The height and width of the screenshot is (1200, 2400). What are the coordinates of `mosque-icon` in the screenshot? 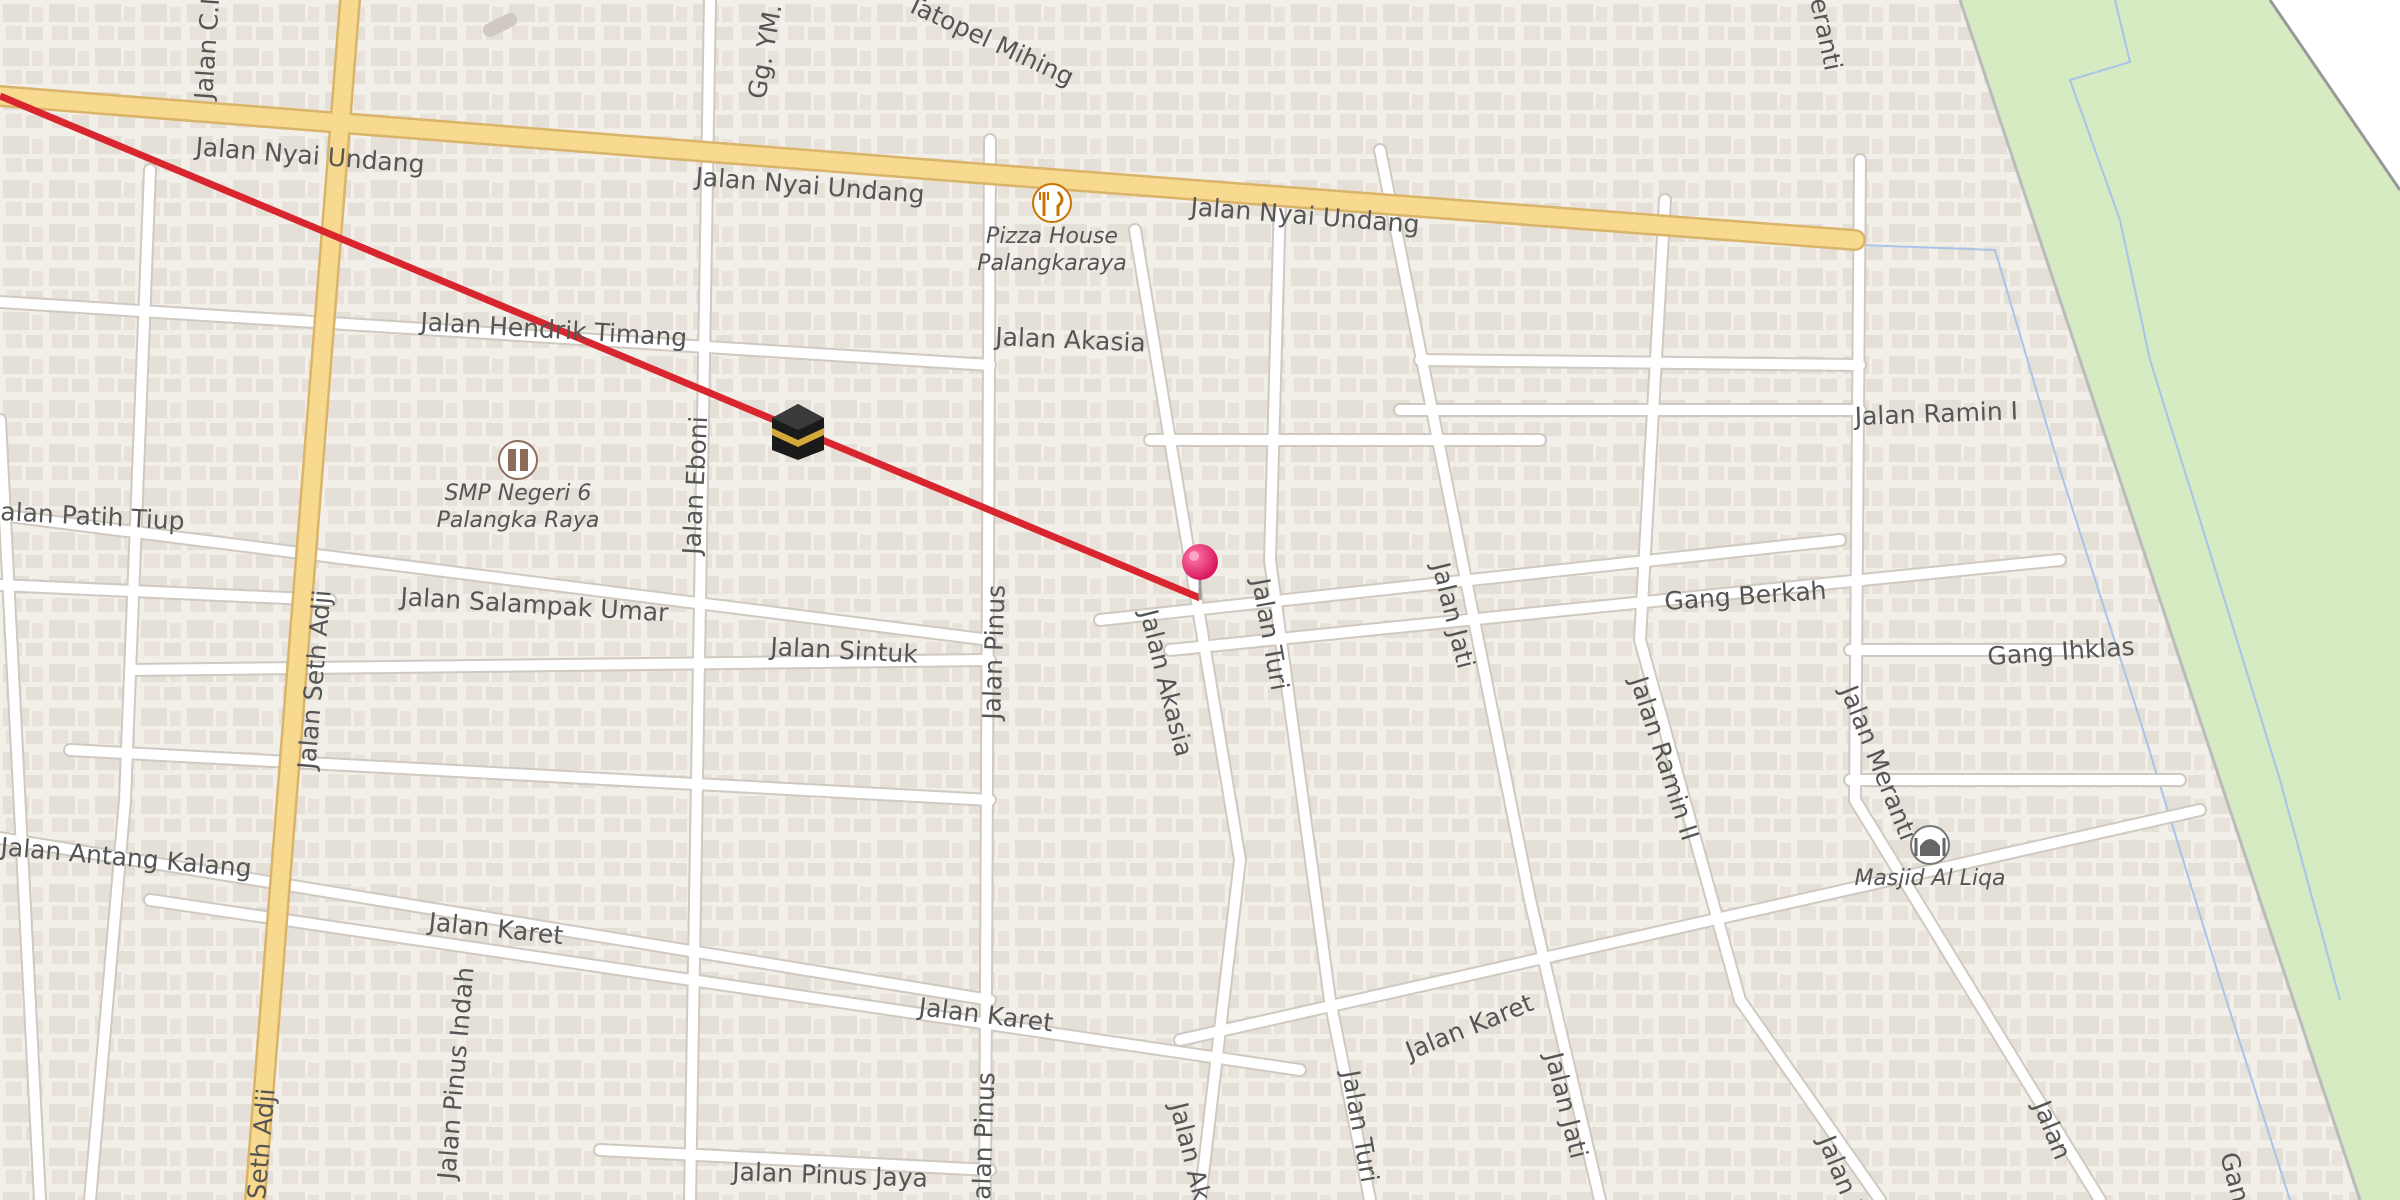 It's located at (1930, 845).